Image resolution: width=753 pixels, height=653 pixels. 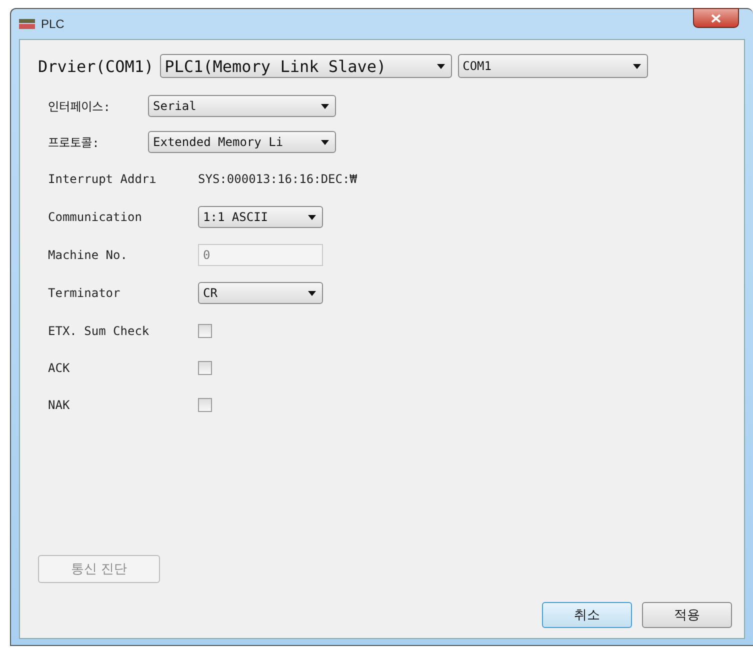 I want to click on plc-select: PLC1(Memory Link Slave), so click(x=306, y=66).